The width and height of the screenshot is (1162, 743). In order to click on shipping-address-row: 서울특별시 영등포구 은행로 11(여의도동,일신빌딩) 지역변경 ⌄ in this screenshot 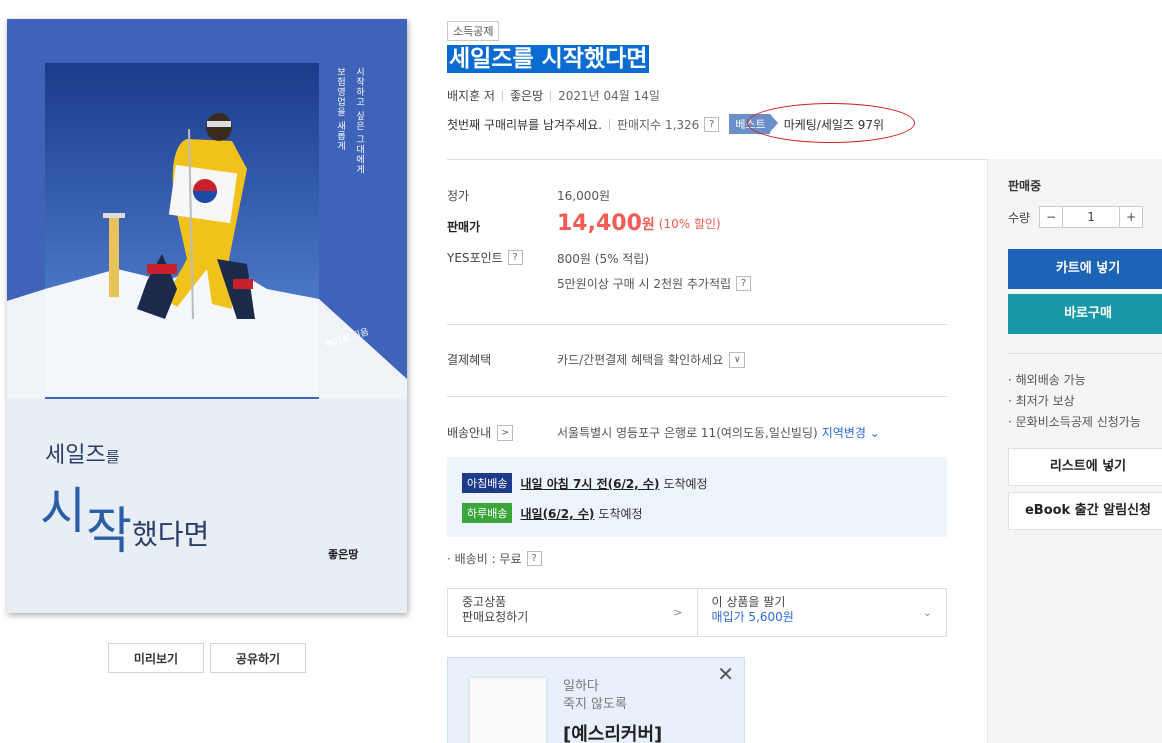, I will do `click(718, 432)`.